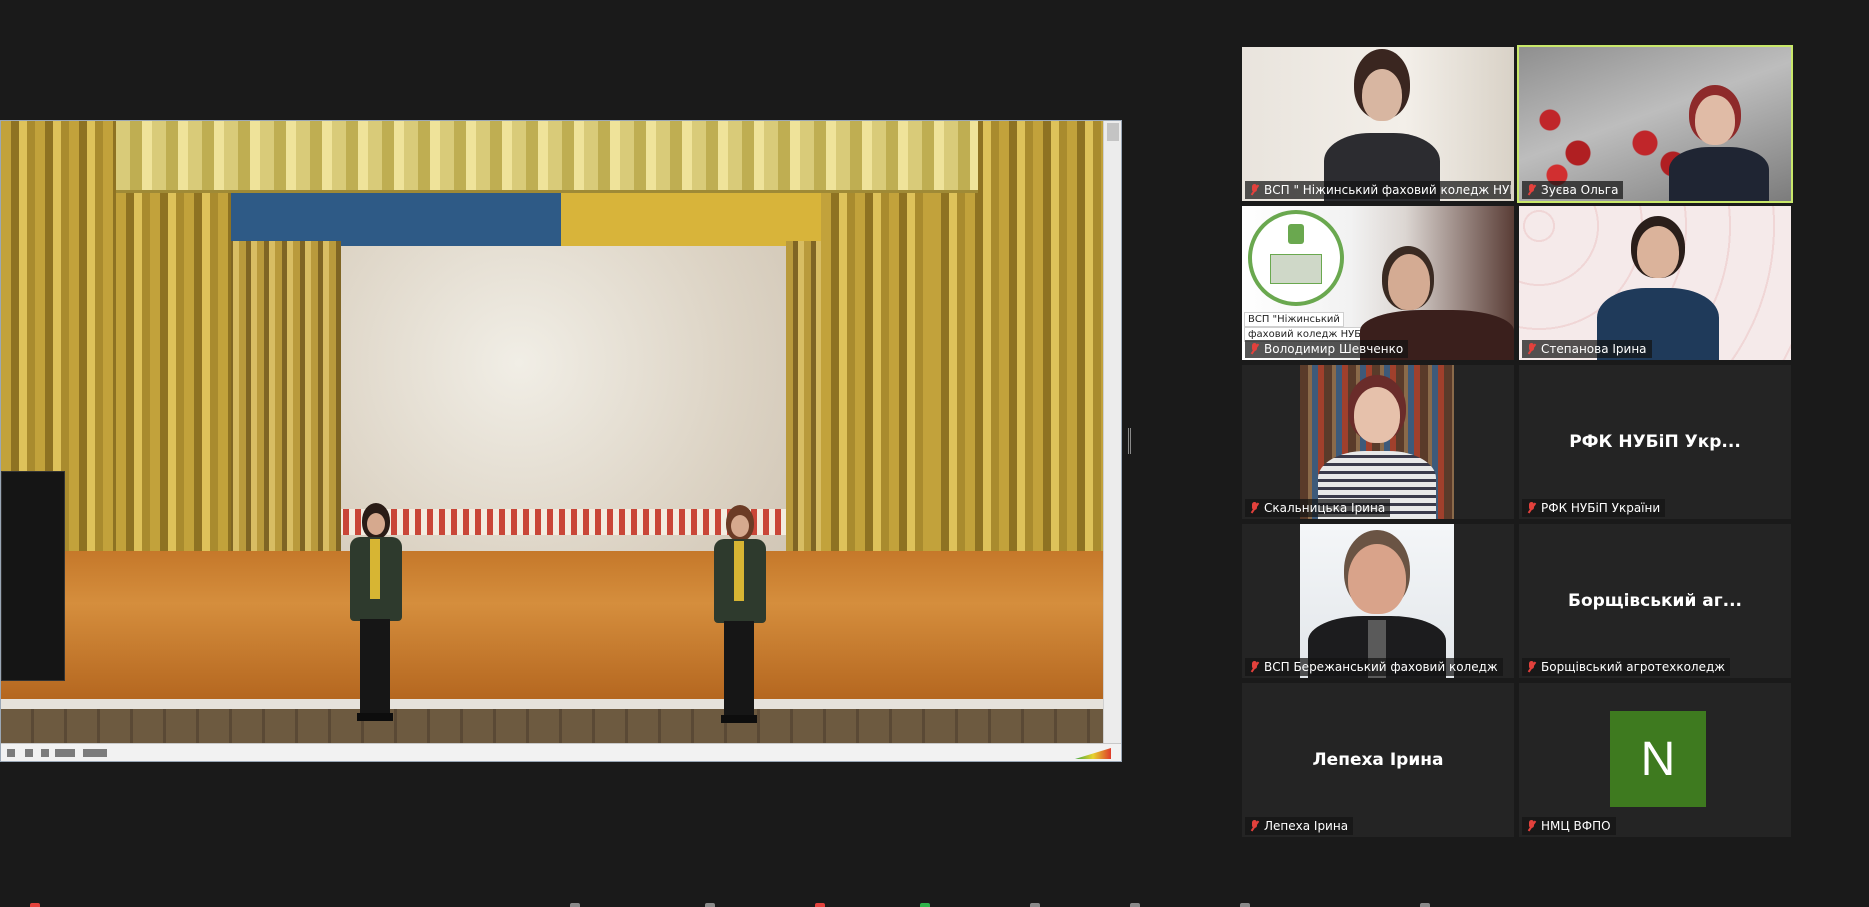 This screenshot has width=1869, height=907. Describe the element at coordinates (1334, 349) in the screenshot. I see `participant-name: Володимир Шевченко` at that location.